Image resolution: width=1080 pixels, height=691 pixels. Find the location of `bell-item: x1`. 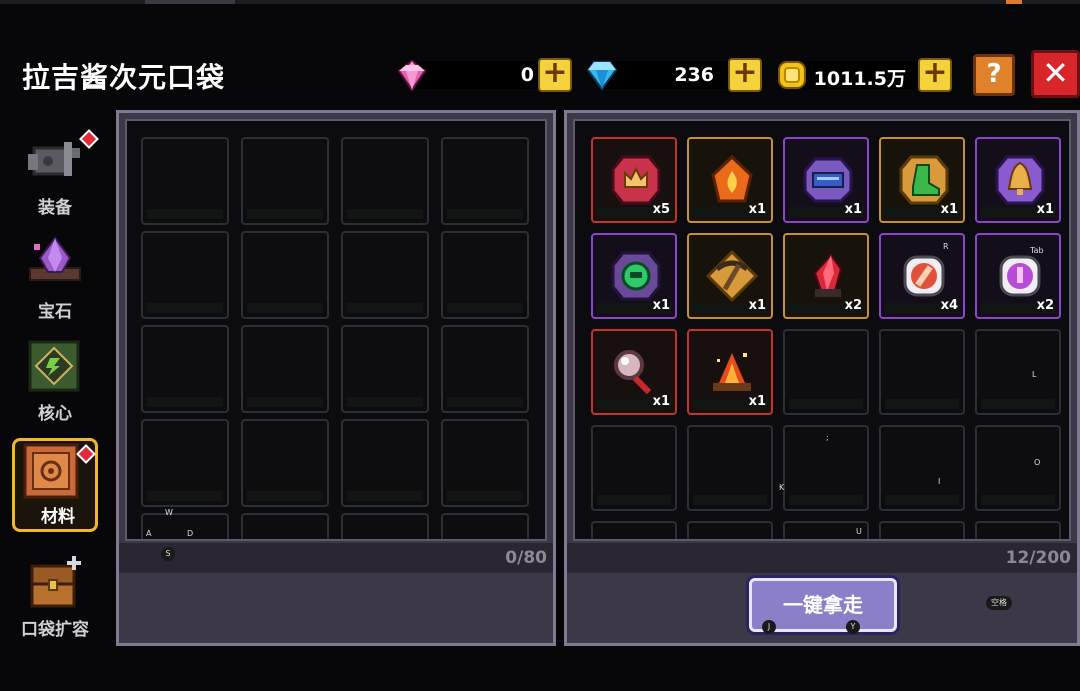

bell-item: x1 is located at coordinates (1018, 180).